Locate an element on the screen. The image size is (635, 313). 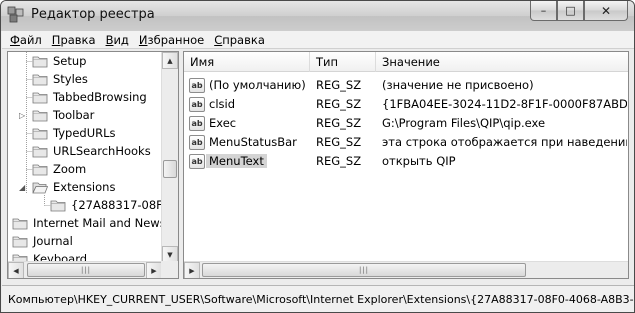
menu-bar: Файл Правка Вид Избранное Справка is located at coordinates (318, 40).